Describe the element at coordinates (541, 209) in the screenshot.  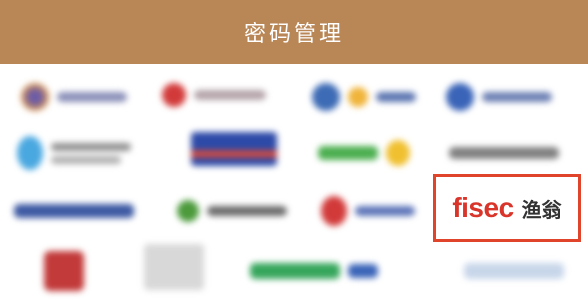
I see `fisec-logo-chinese: 渔翁` at that location.